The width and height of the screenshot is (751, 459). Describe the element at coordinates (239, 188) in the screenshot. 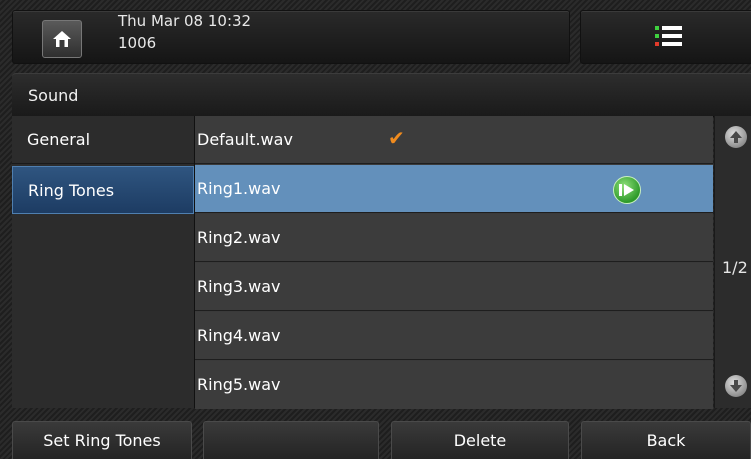

I see `list-item-label: Ring1.wav` at that location.